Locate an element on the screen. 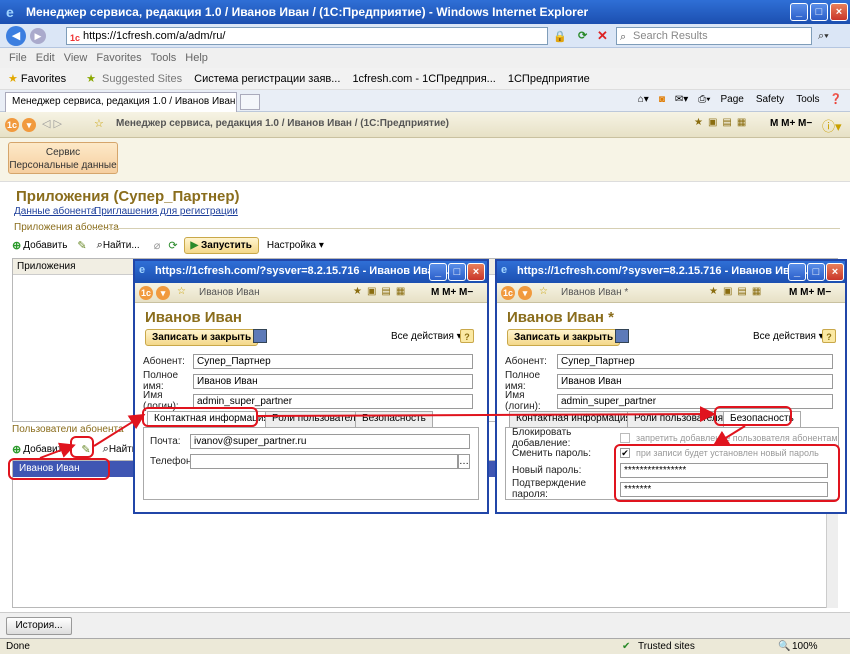 The width and height of the screenshot is (850, 654). arrow-contact-to-security is located at coordinates (486, 414).